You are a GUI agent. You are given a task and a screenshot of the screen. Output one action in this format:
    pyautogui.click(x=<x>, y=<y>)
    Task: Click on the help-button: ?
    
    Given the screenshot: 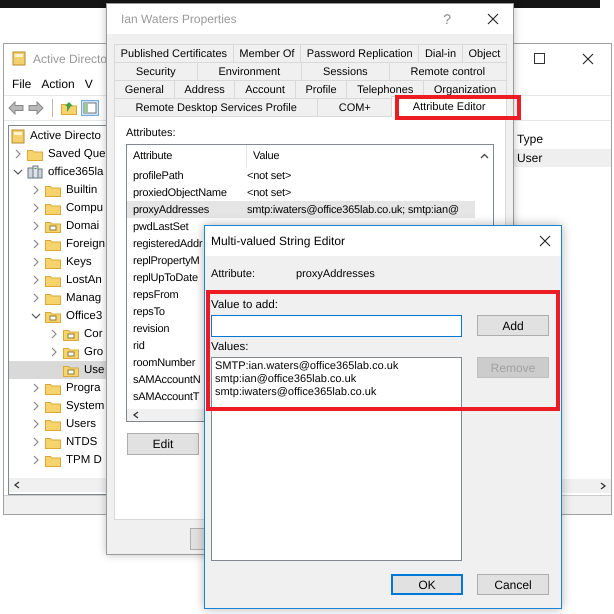 What is the action you would take?
    pyautogui.click(x=447, y=19)
    